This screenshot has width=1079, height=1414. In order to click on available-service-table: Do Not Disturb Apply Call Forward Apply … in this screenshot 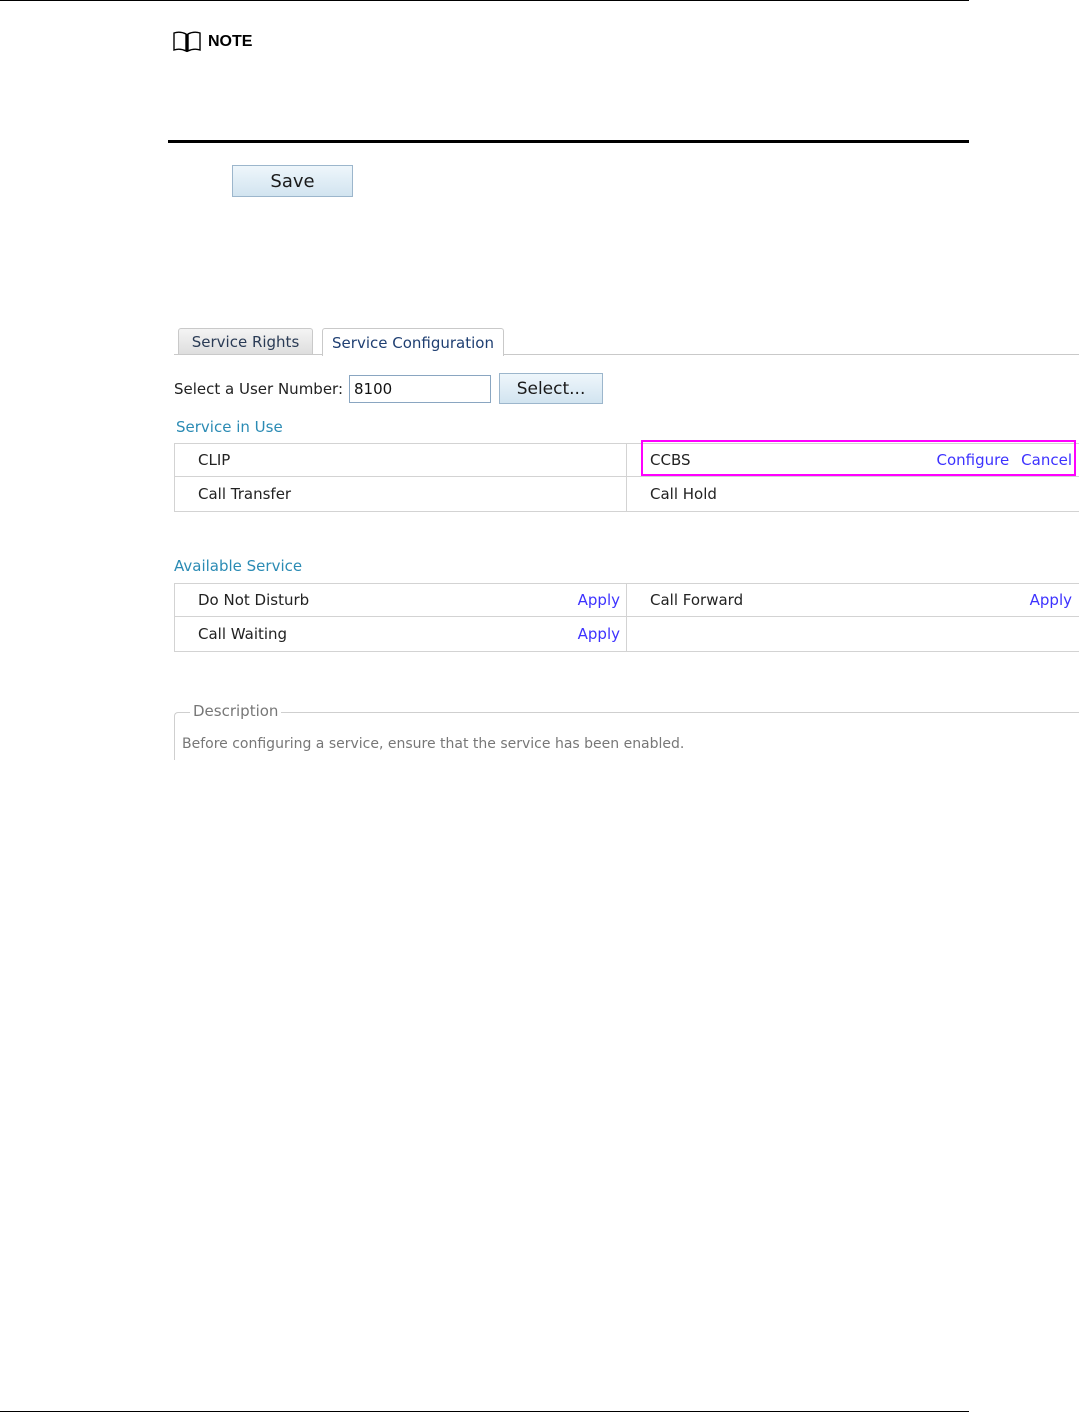, I will do `click(626, 617)`.